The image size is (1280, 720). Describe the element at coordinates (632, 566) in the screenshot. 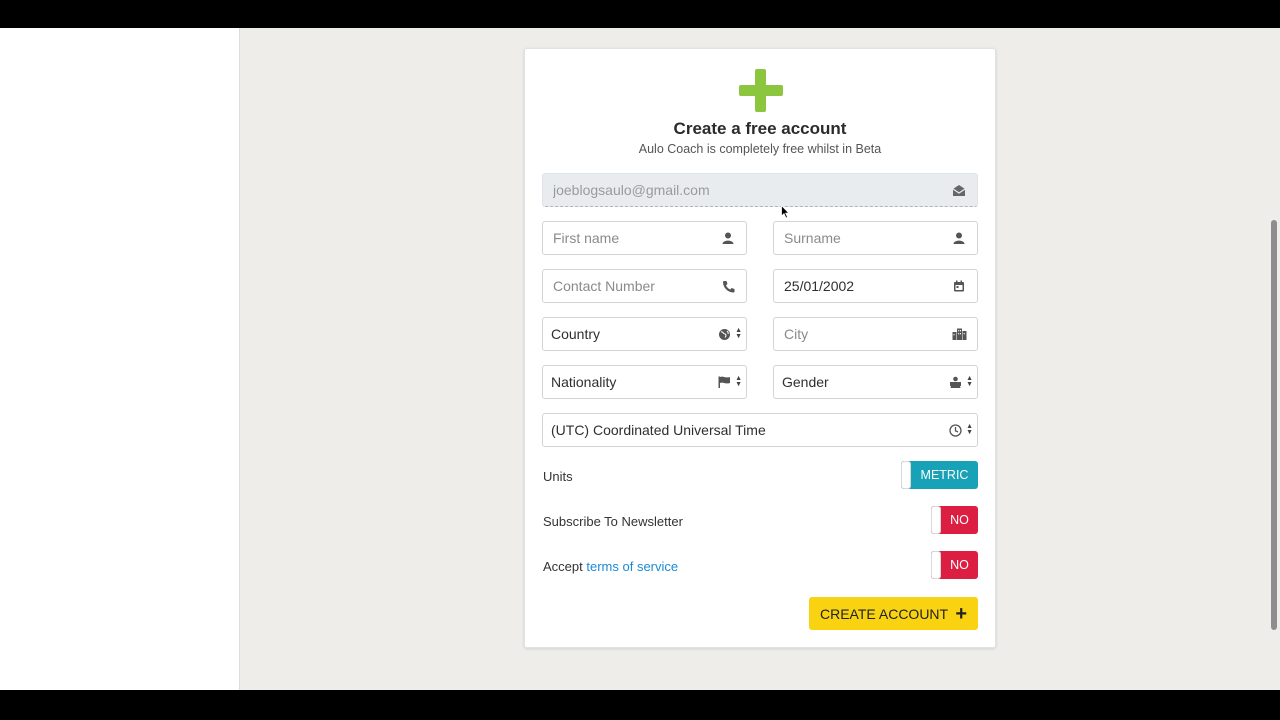

I see `terms-of-service-link: terms of service` at that location.